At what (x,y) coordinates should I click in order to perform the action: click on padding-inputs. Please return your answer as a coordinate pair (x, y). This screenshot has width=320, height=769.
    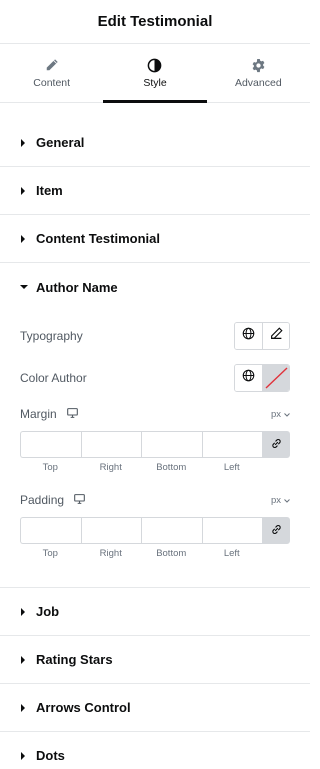
    Looking at the image, I should click on (155, 530).